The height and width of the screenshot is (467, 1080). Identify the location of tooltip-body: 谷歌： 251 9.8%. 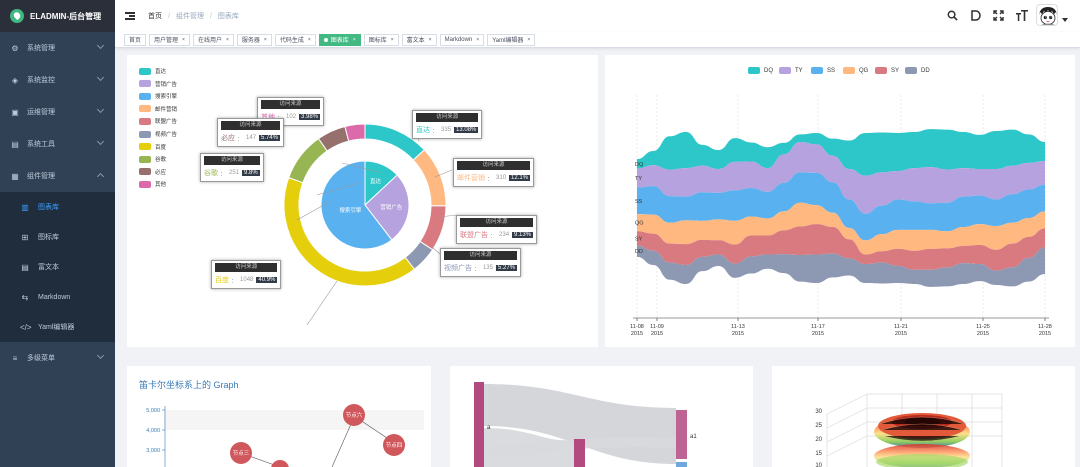
(232, 173).